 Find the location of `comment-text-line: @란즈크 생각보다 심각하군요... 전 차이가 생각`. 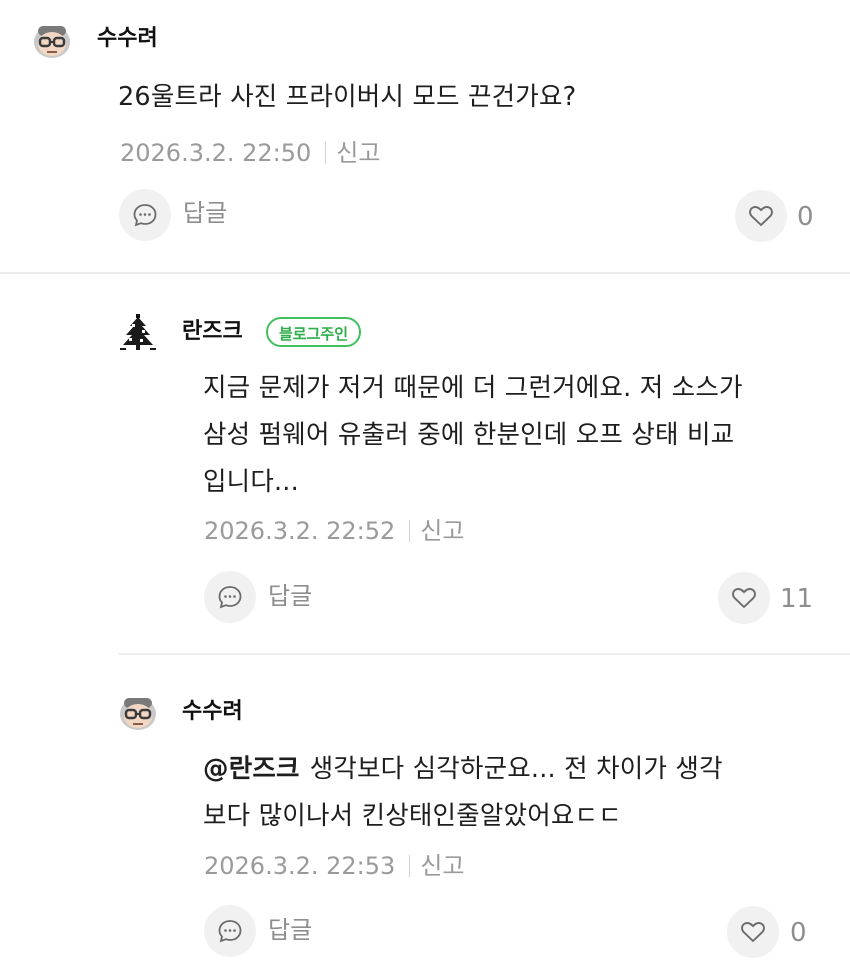

comment-text-line: @란즈크 생각보다 심각하군요... 전 차이가 생각 is located at coordinates (463, 769).